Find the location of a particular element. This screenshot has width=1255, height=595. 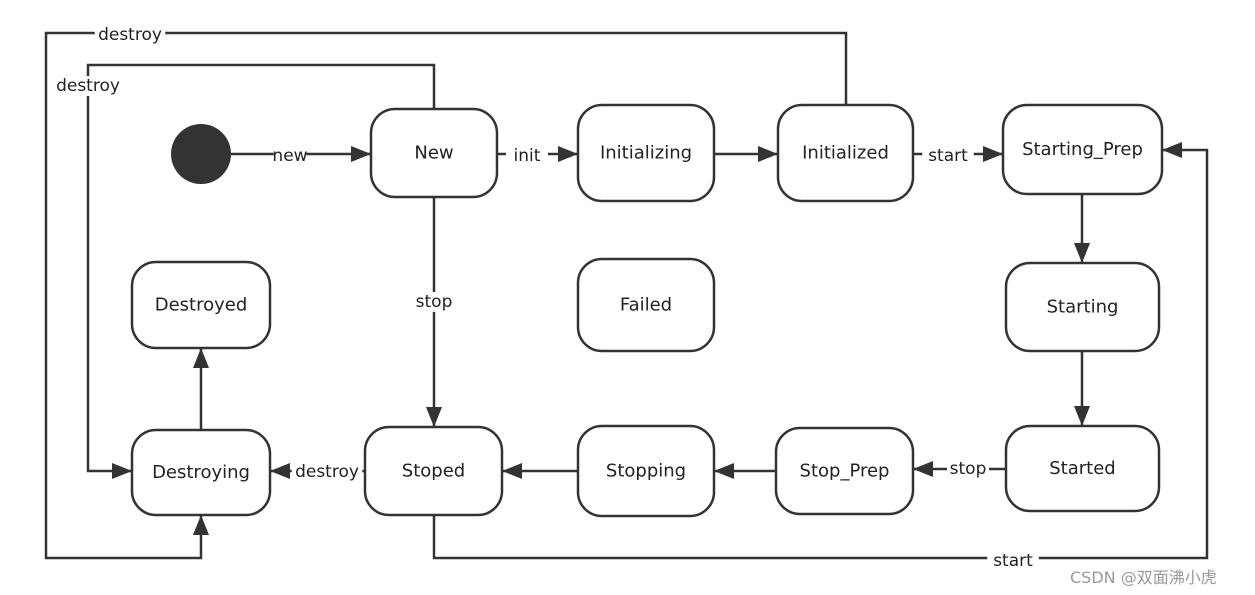

state-started: Started is located at coordinates (1082, 468).